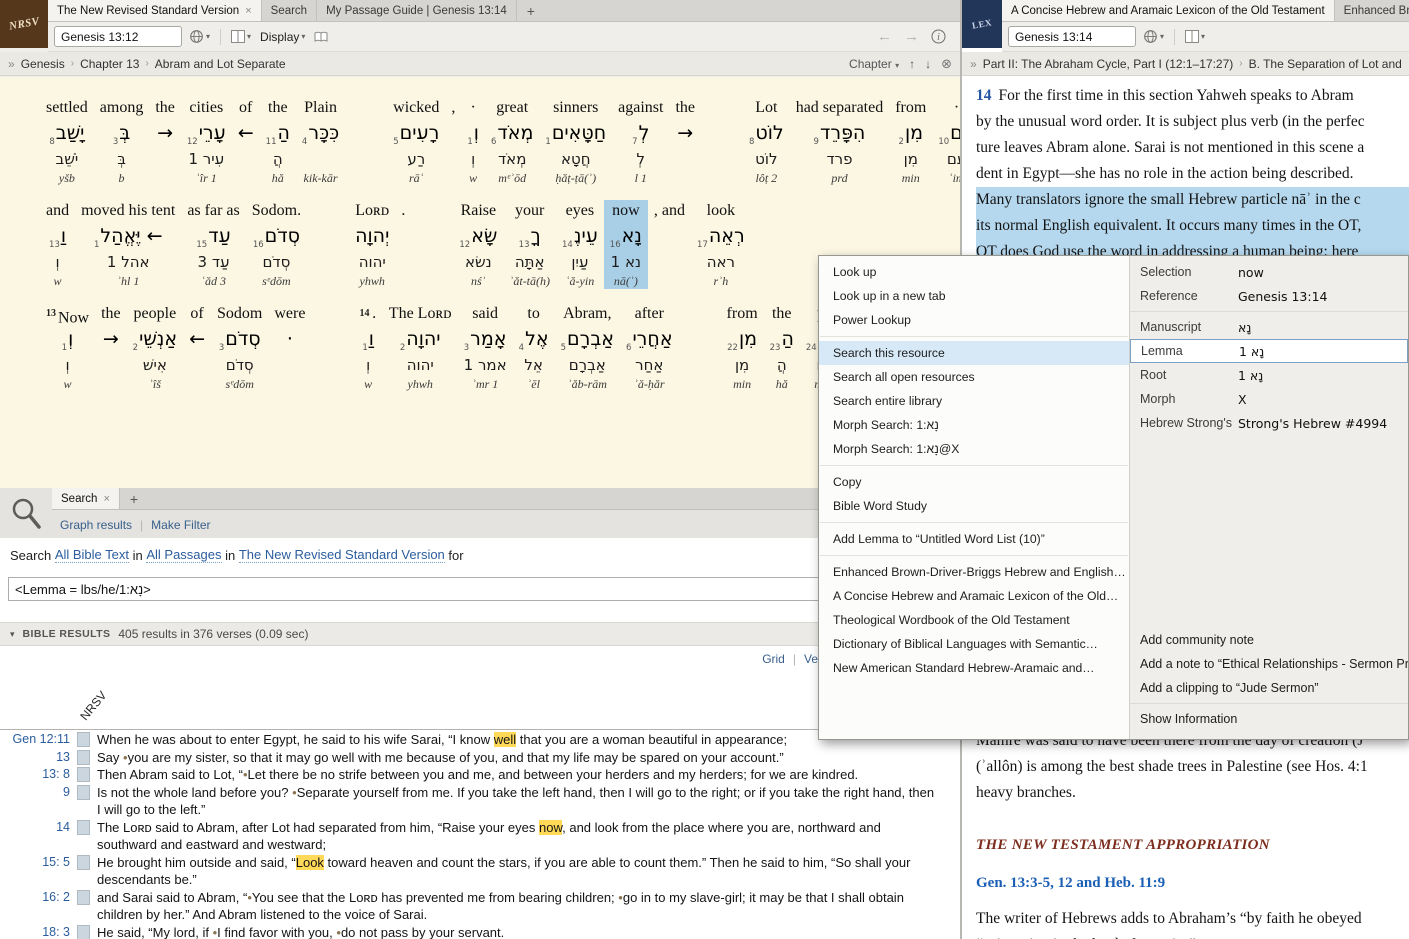  Describe the element at coordinates (974, 425) in the screenshot. I see `menu-item-morph-search-1: Morph Search: 1:נָא` at that location.